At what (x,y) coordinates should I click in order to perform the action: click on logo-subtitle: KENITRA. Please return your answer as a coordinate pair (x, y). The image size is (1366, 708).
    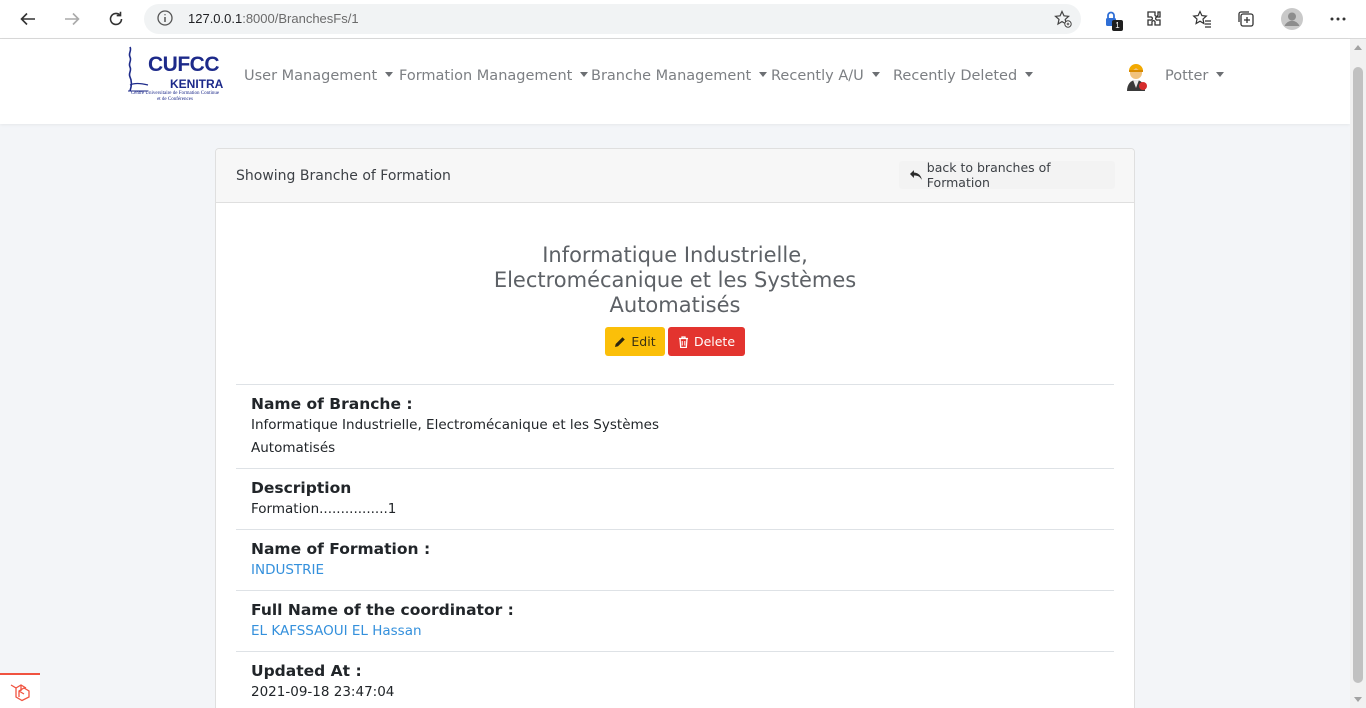
    Looking at the image, I should click on (197, 84).